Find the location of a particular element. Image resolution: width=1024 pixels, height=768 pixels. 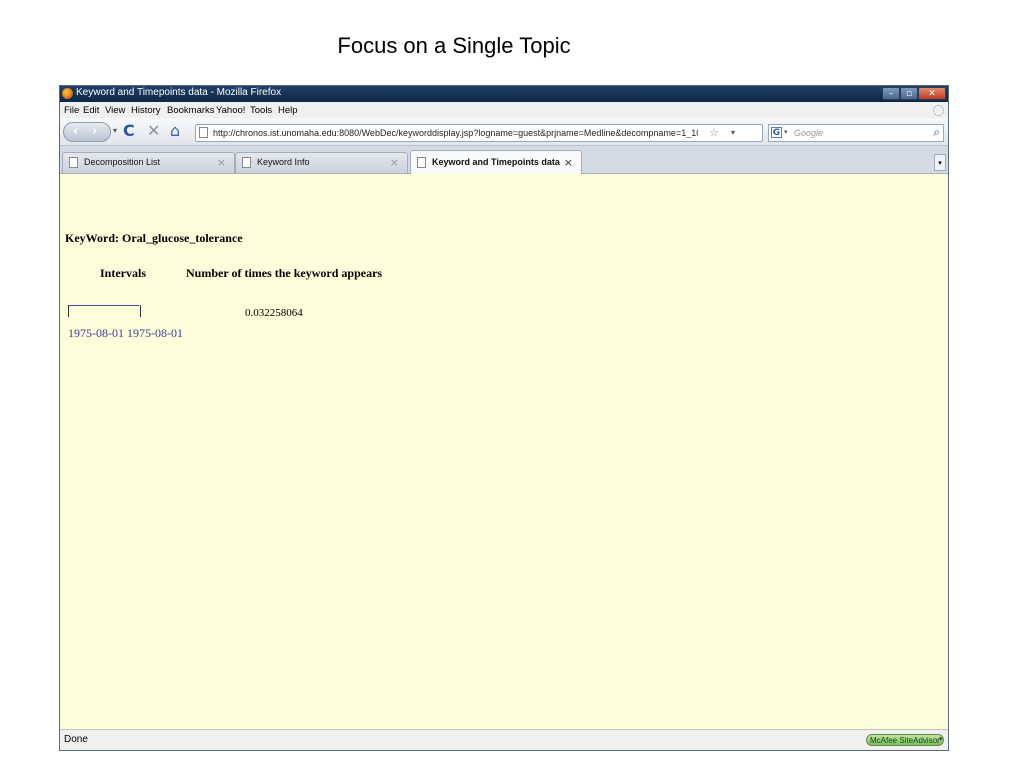

tab-keyword-info: Keyword Info × is located at coordinates (321, 162).